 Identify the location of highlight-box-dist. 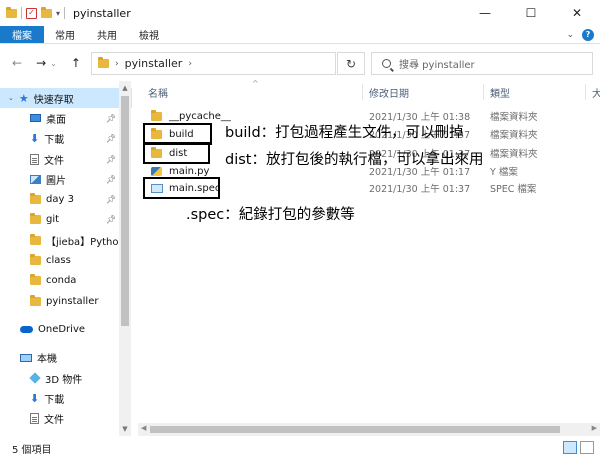
(176, 153).